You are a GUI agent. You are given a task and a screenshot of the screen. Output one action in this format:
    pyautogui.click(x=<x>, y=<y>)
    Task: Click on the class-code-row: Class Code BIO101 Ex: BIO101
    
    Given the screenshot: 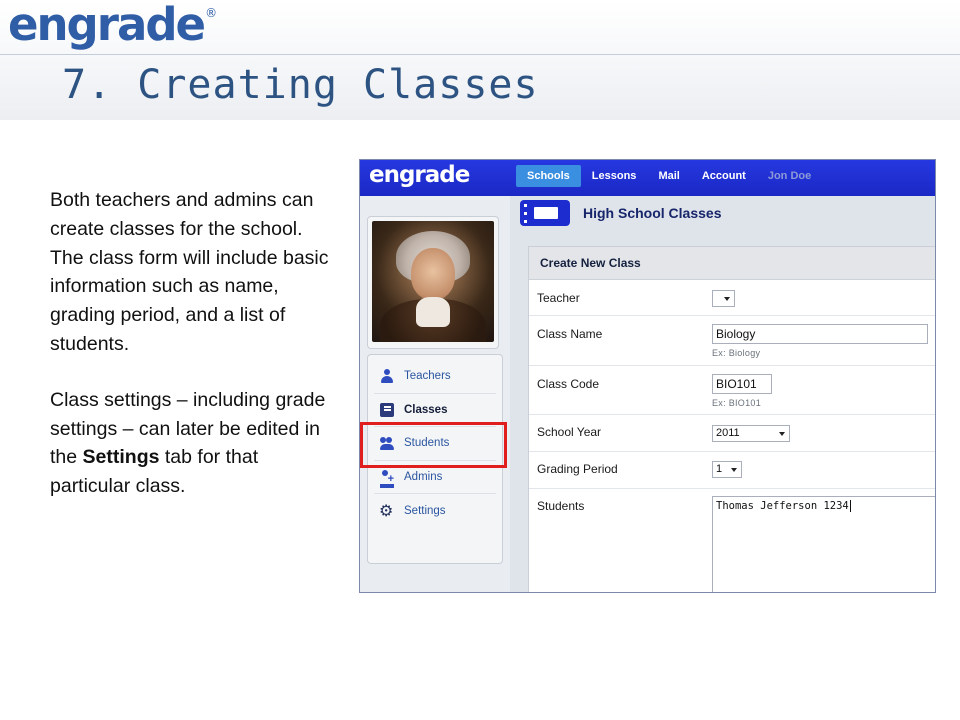 What is the action you would take?
    pyautogui.click(x=732, y=390)
    